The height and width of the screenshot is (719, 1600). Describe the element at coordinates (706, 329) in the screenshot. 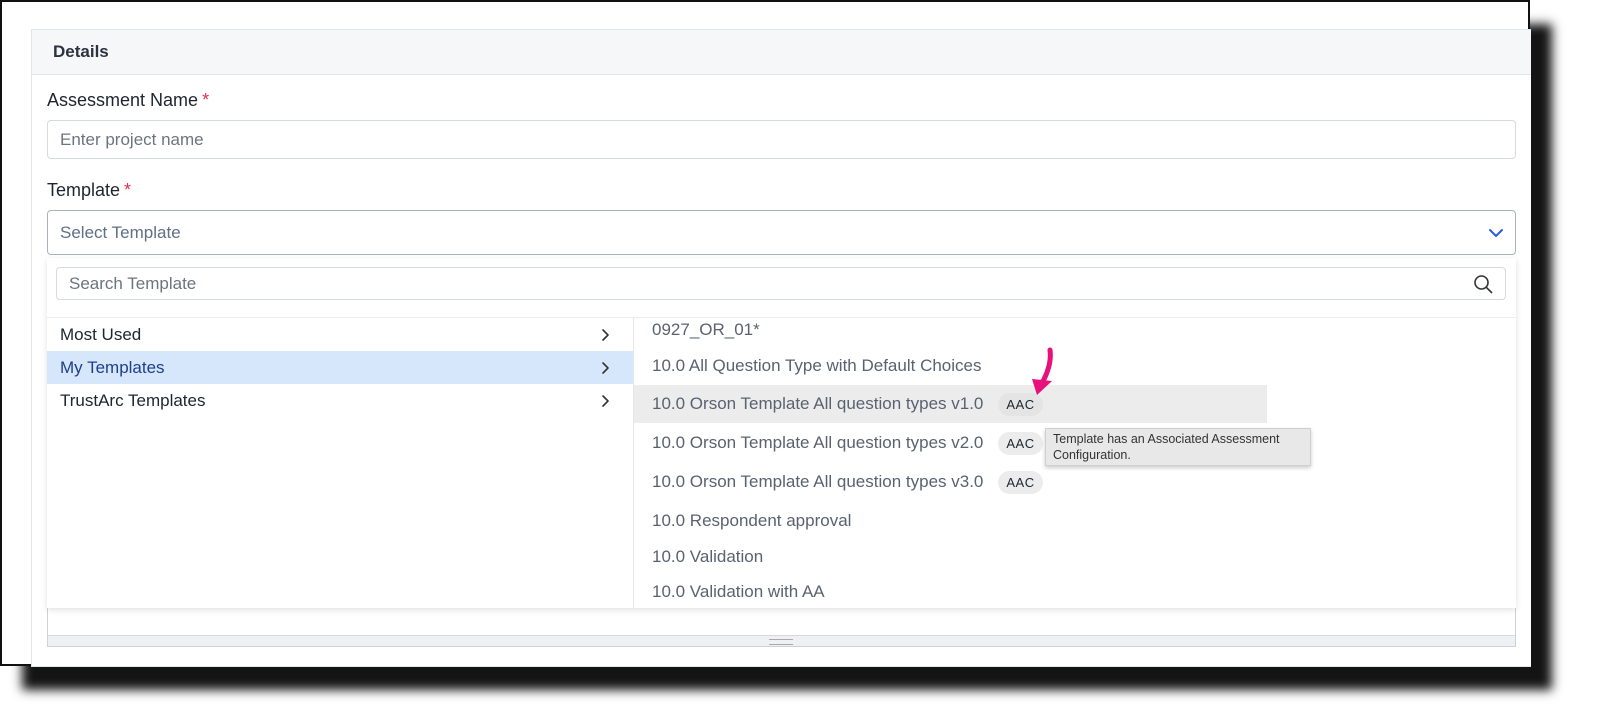

I see `template-item-label: 0927_OR_01*` at that location.